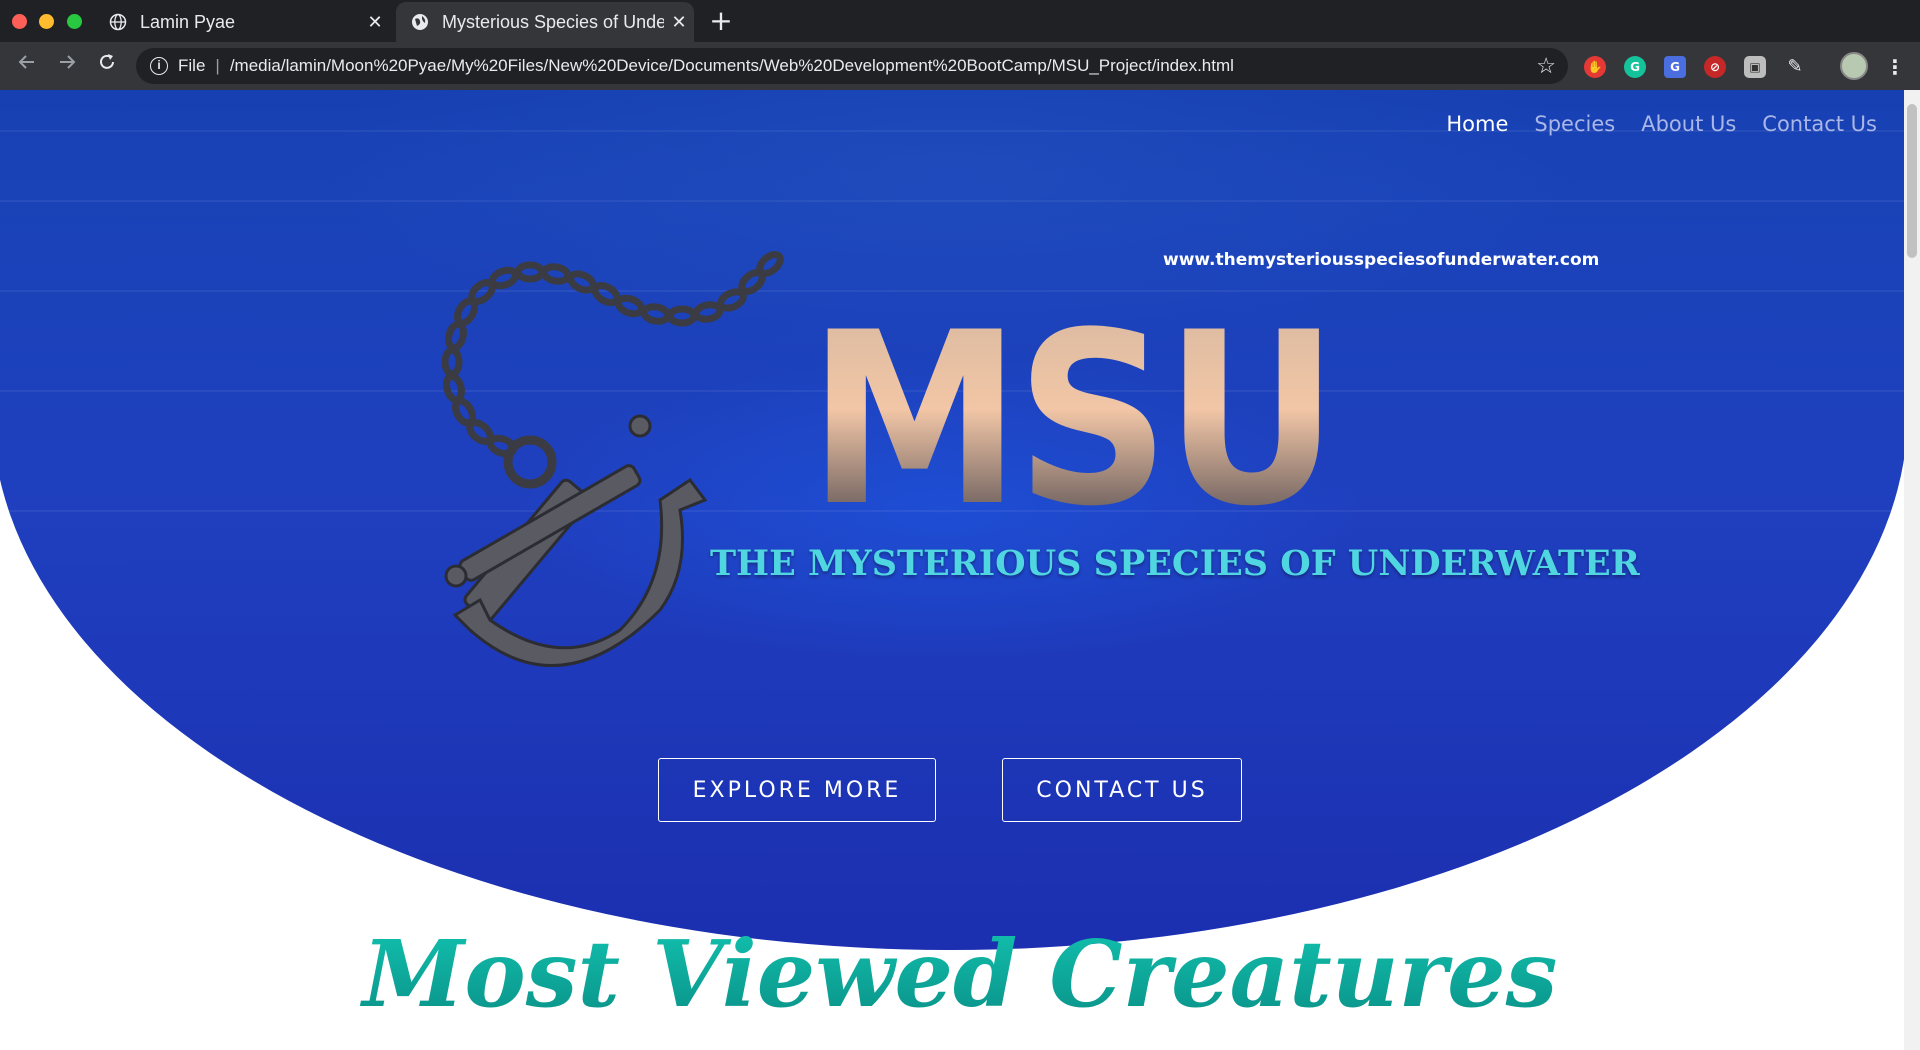 The height and width of the screenshot is (1050, 1920). What do you see at coordinates (1912, 570) in the screenshot?
I see `page-scrollbar` at bounding box center [1912, 570].